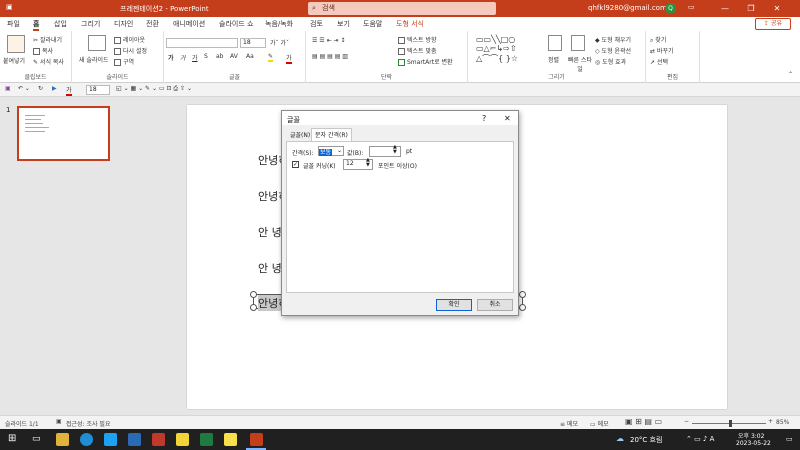  Describe the element at coordinates (250, 56) in the screenshot. I see `change-case-icon: Aa` at that location.